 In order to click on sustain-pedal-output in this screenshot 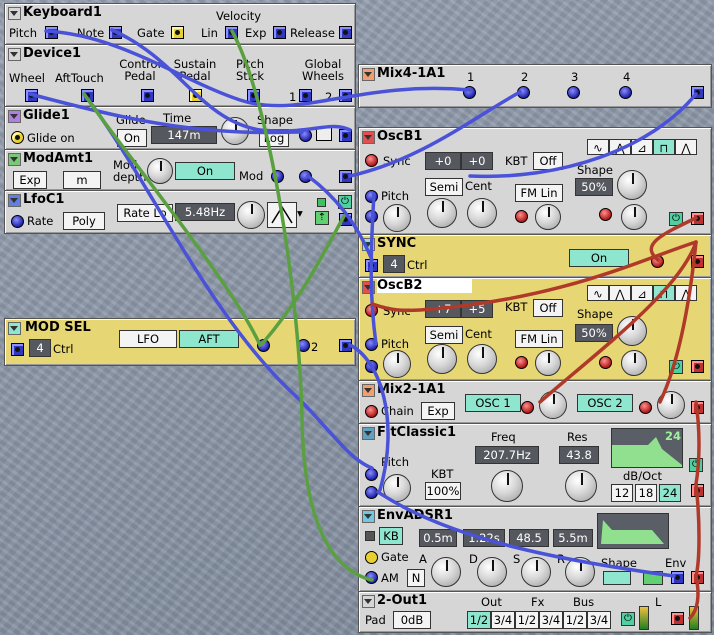, I will do `click(195, 95)`.